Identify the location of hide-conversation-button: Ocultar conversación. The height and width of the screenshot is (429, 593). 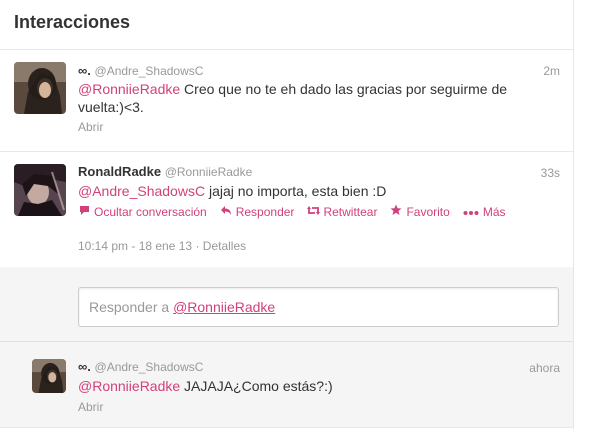
(142, 211).